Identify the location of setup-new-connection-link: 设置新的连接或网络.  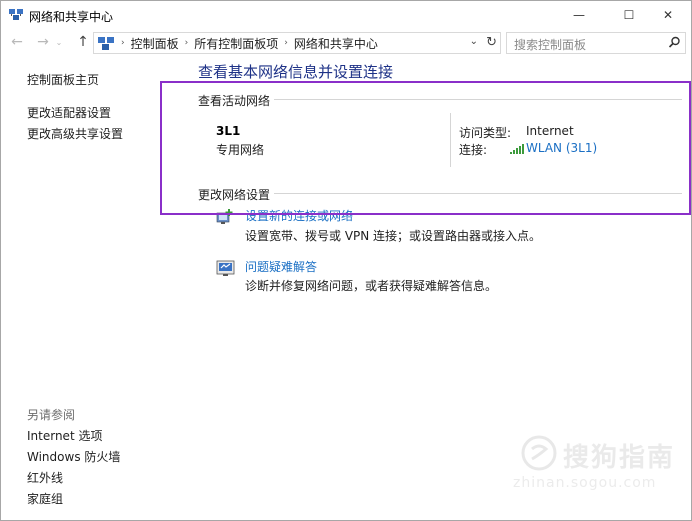
(299, 215).